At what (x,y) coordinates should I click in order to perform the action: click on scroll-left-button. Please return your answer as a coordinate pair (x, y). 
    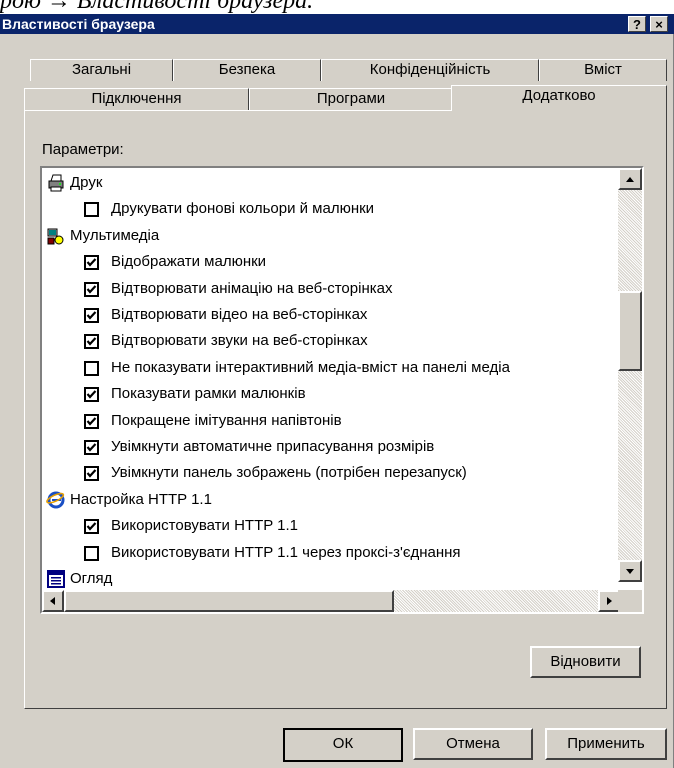
    Looking at the image, I should click on (53, 601).